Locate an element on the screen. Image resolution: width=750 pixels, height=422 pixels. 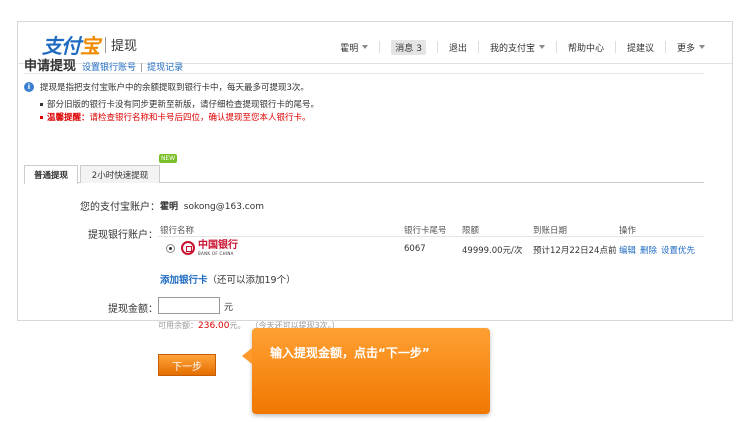
note-bullet-1: 部分旧版的银行卡没有同步更新至新版，请仔细检查提现银行卡的尾号。 is located at coordinates (179, 104).